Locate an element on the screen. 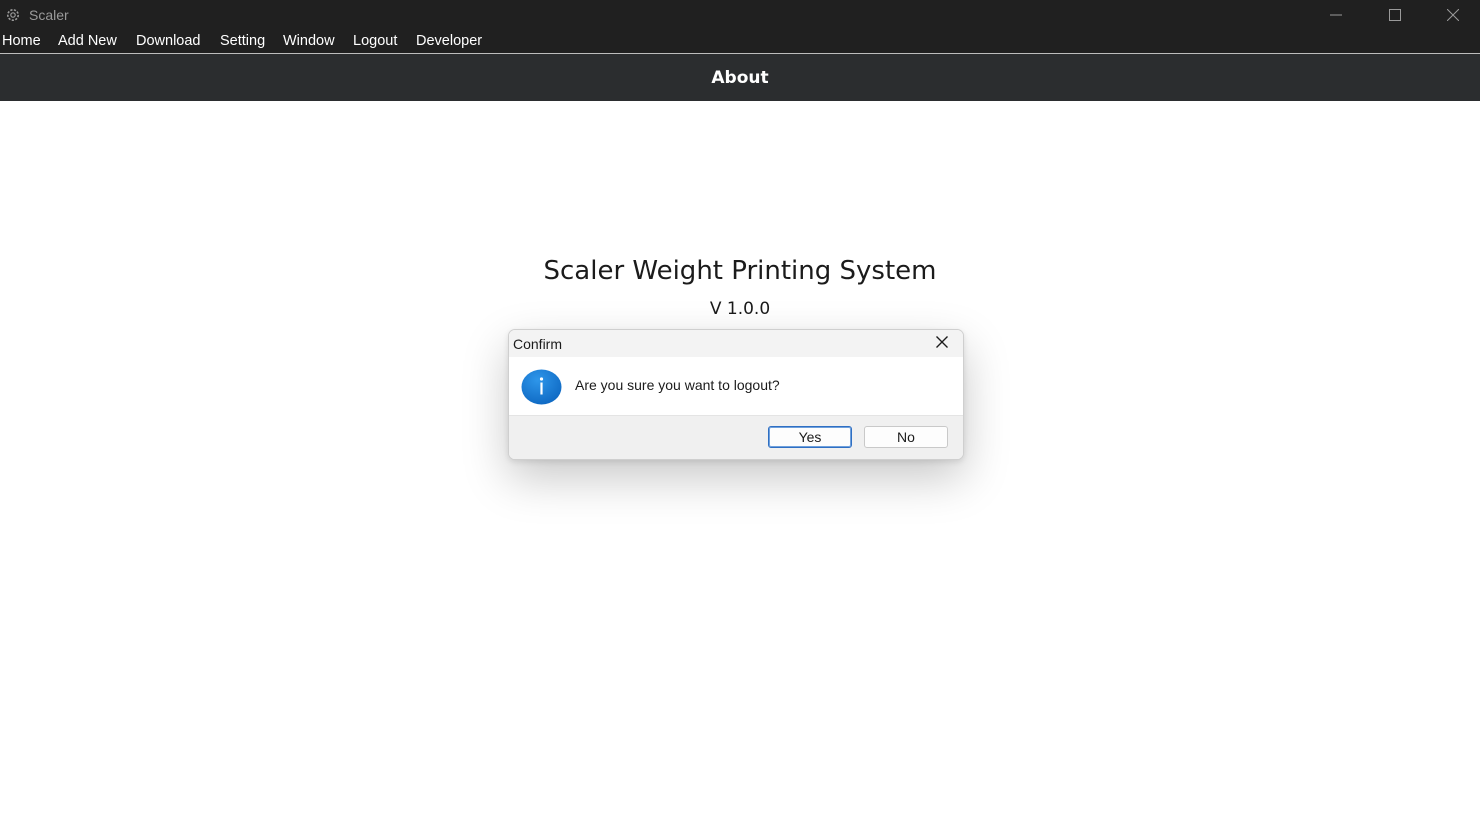  menu-item-window: Window is located at coordinates (309, 41).